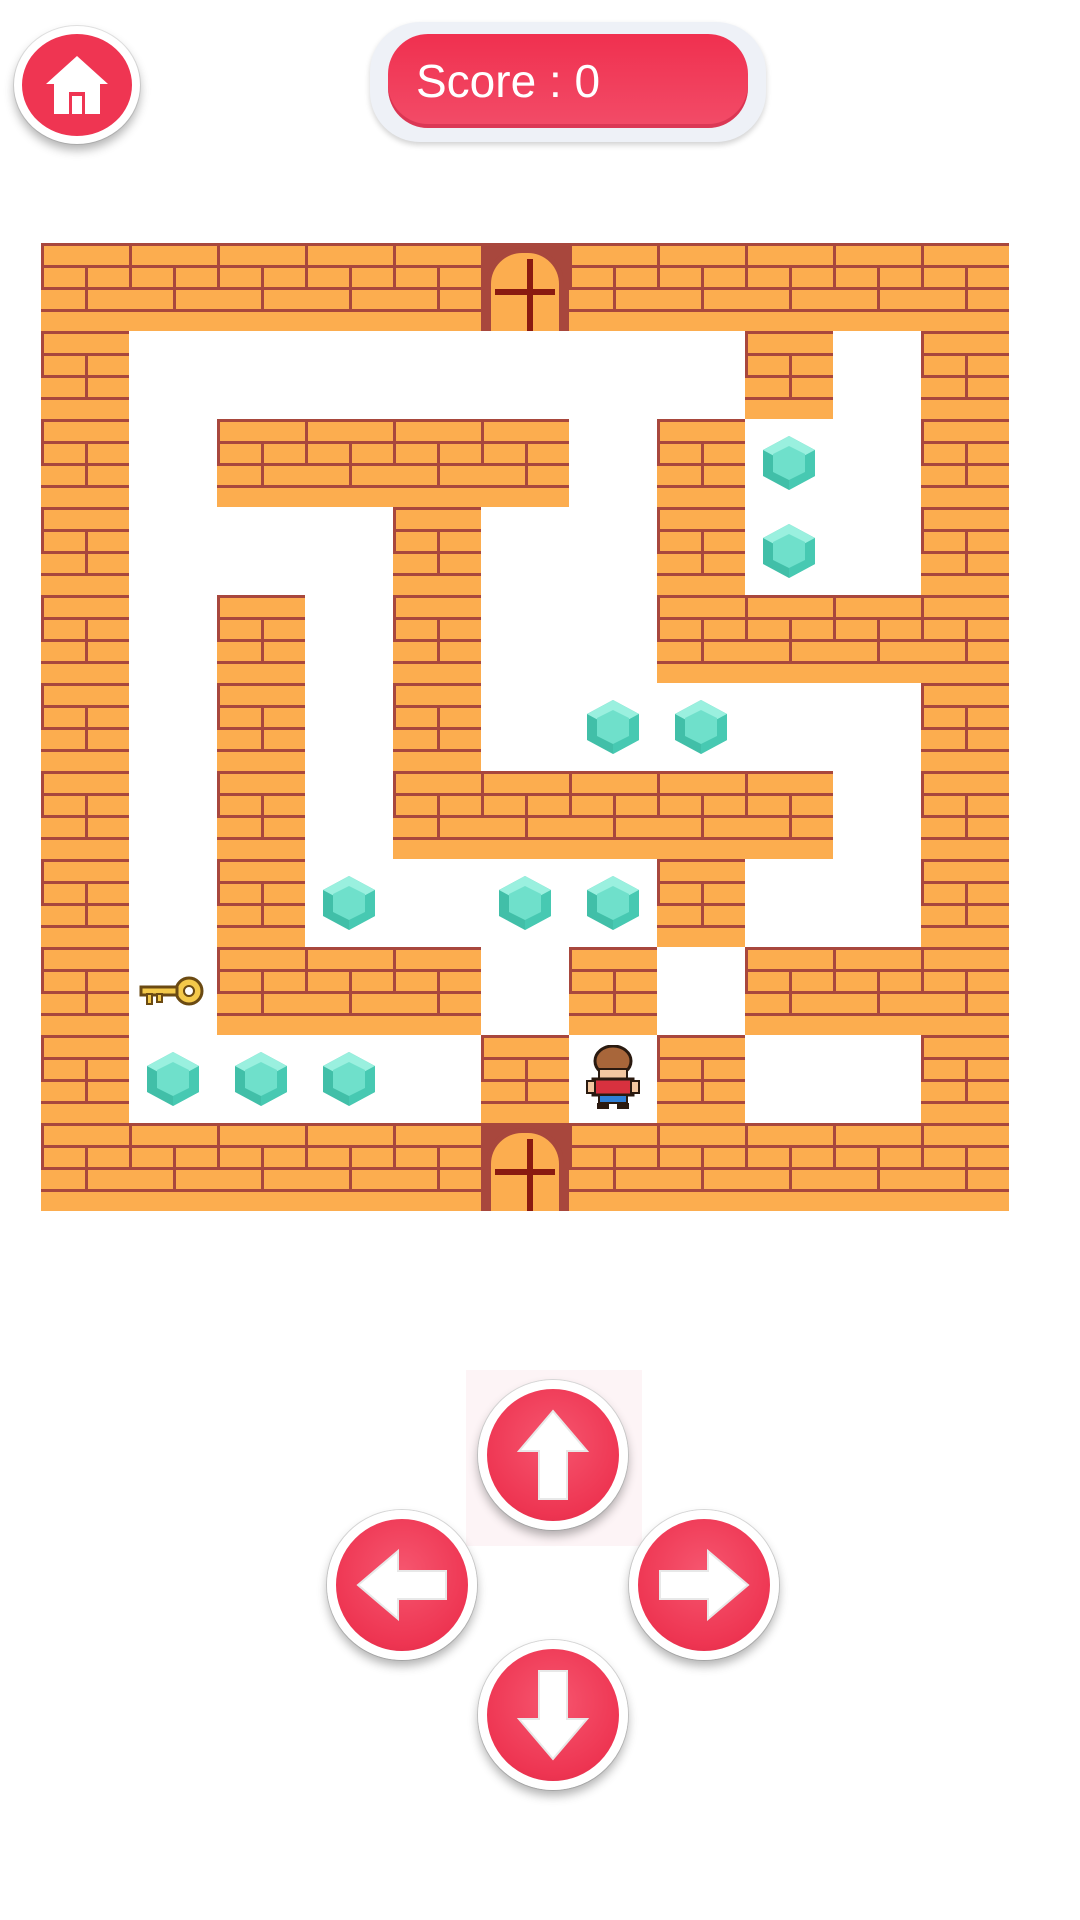 The image size is (1080, 1920). Describe the element at coordinates (613, 1080) in the screenshot. I see `player-character-icon` at that location.